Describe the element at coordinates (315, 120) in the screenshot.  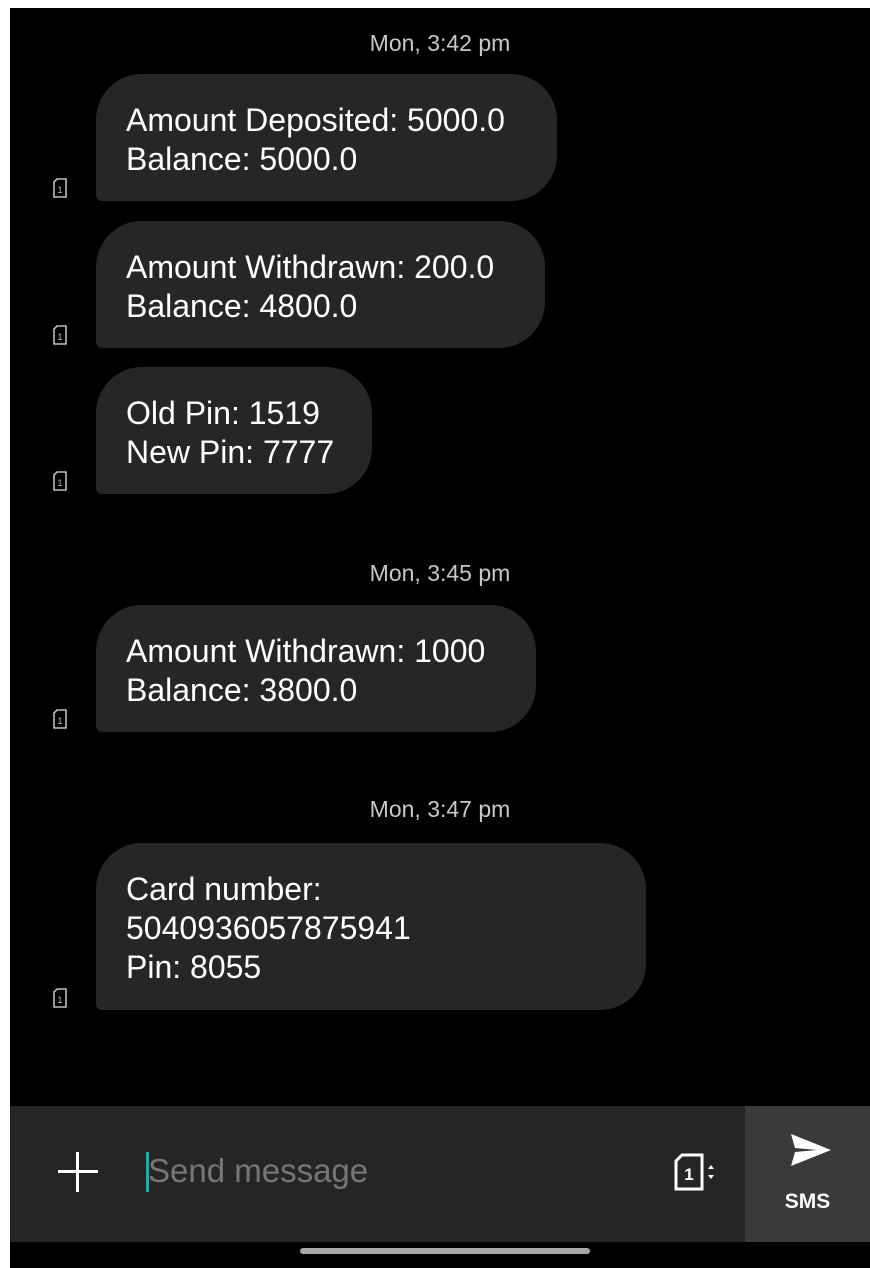
I see `message-line: Amount Deposited: 5000.0` at that location.